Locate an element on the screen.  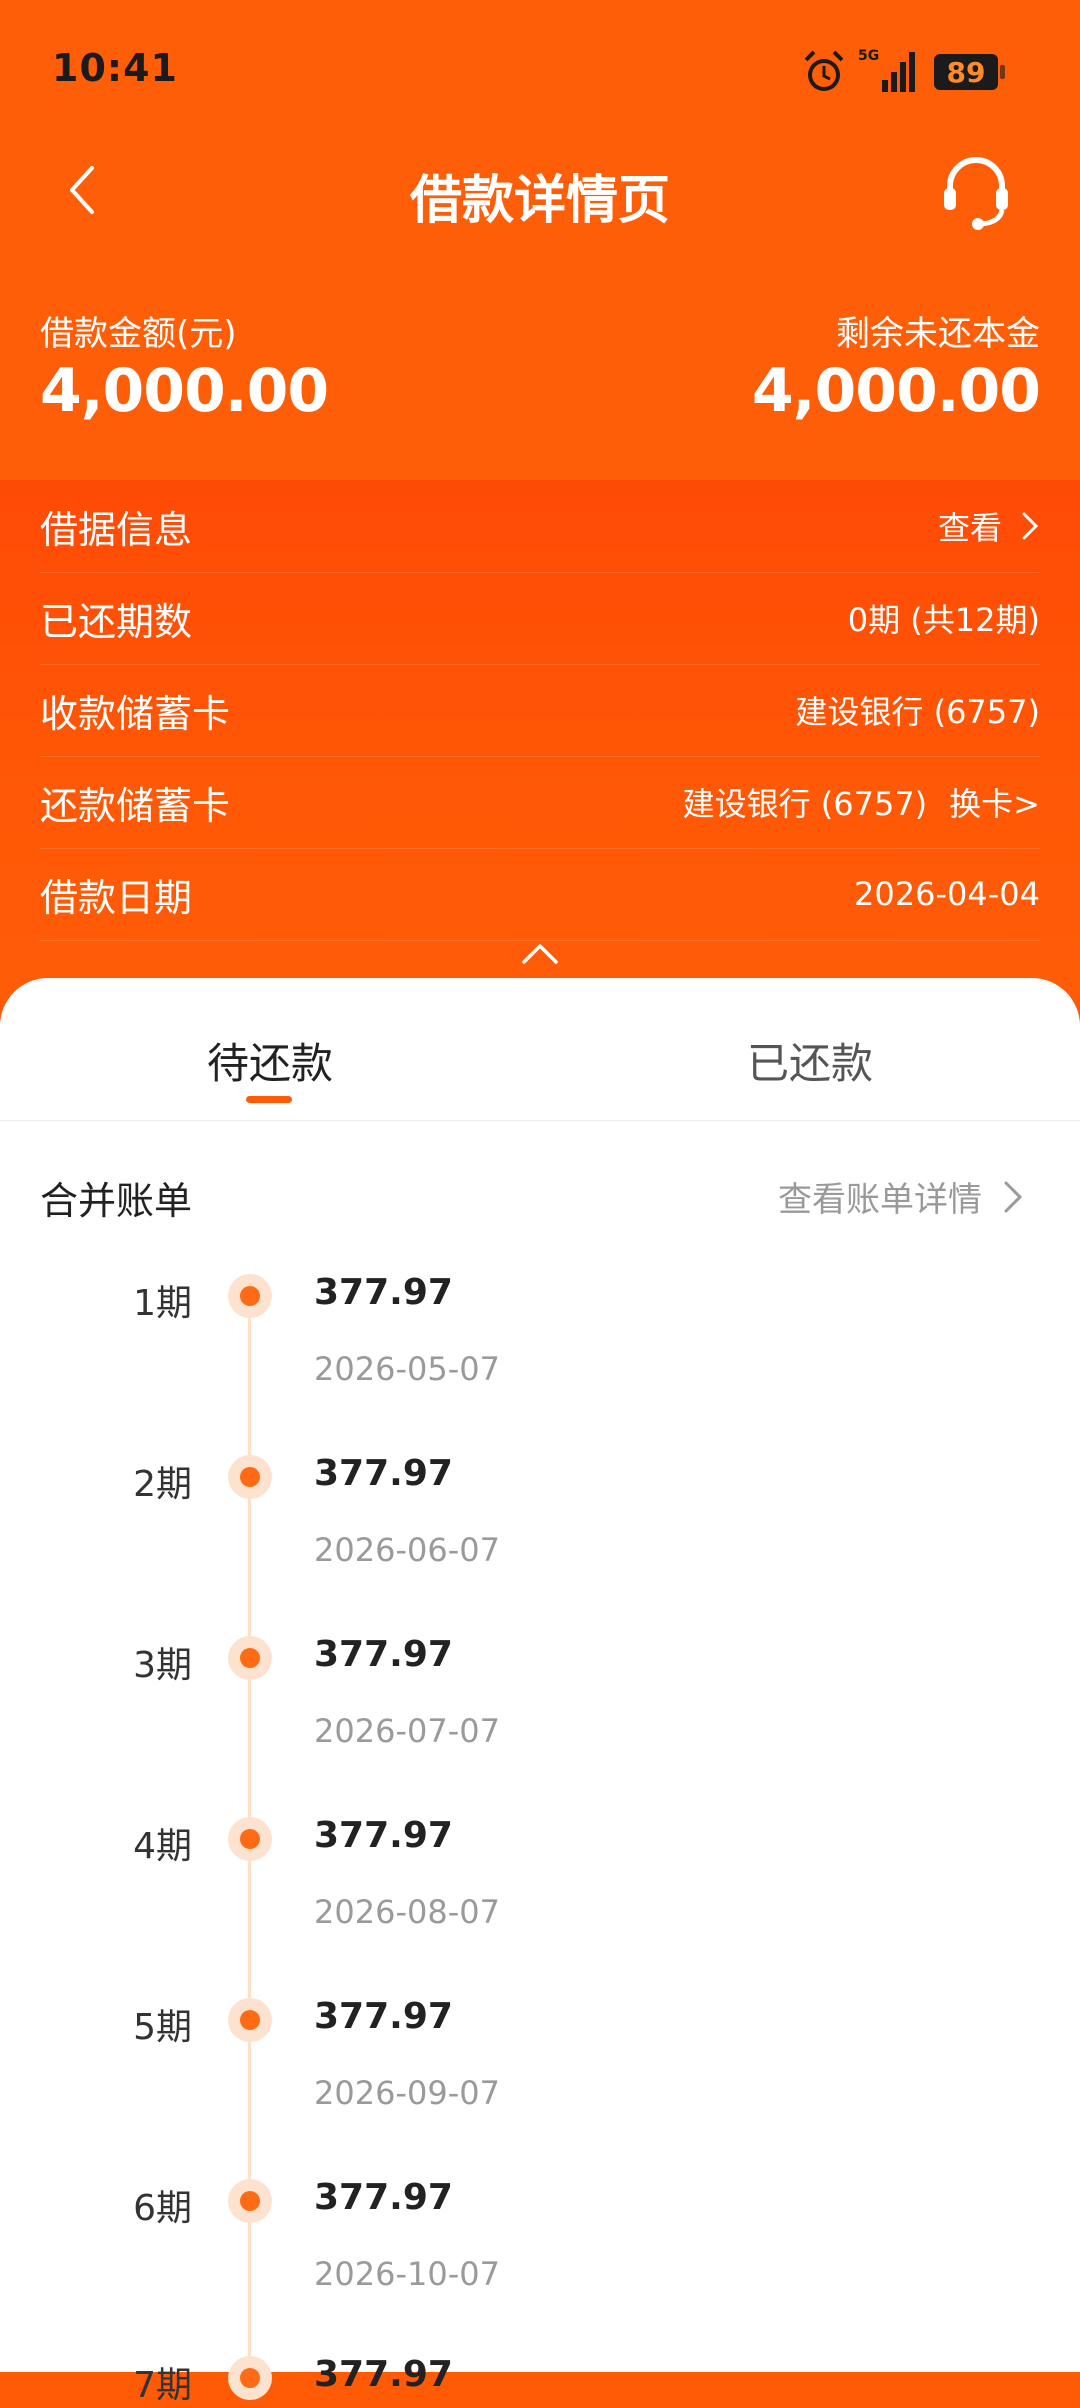
status-bar: 10:41 5G 89 is located at coordinates (540, 70).